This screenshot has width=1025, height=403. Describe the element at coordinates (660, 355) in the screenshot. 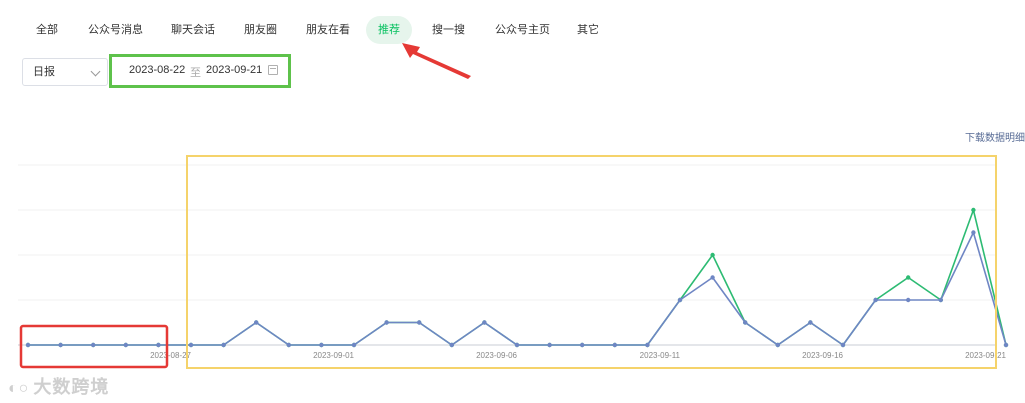

I see `x-tick-label: 2023-09-11` at that location.